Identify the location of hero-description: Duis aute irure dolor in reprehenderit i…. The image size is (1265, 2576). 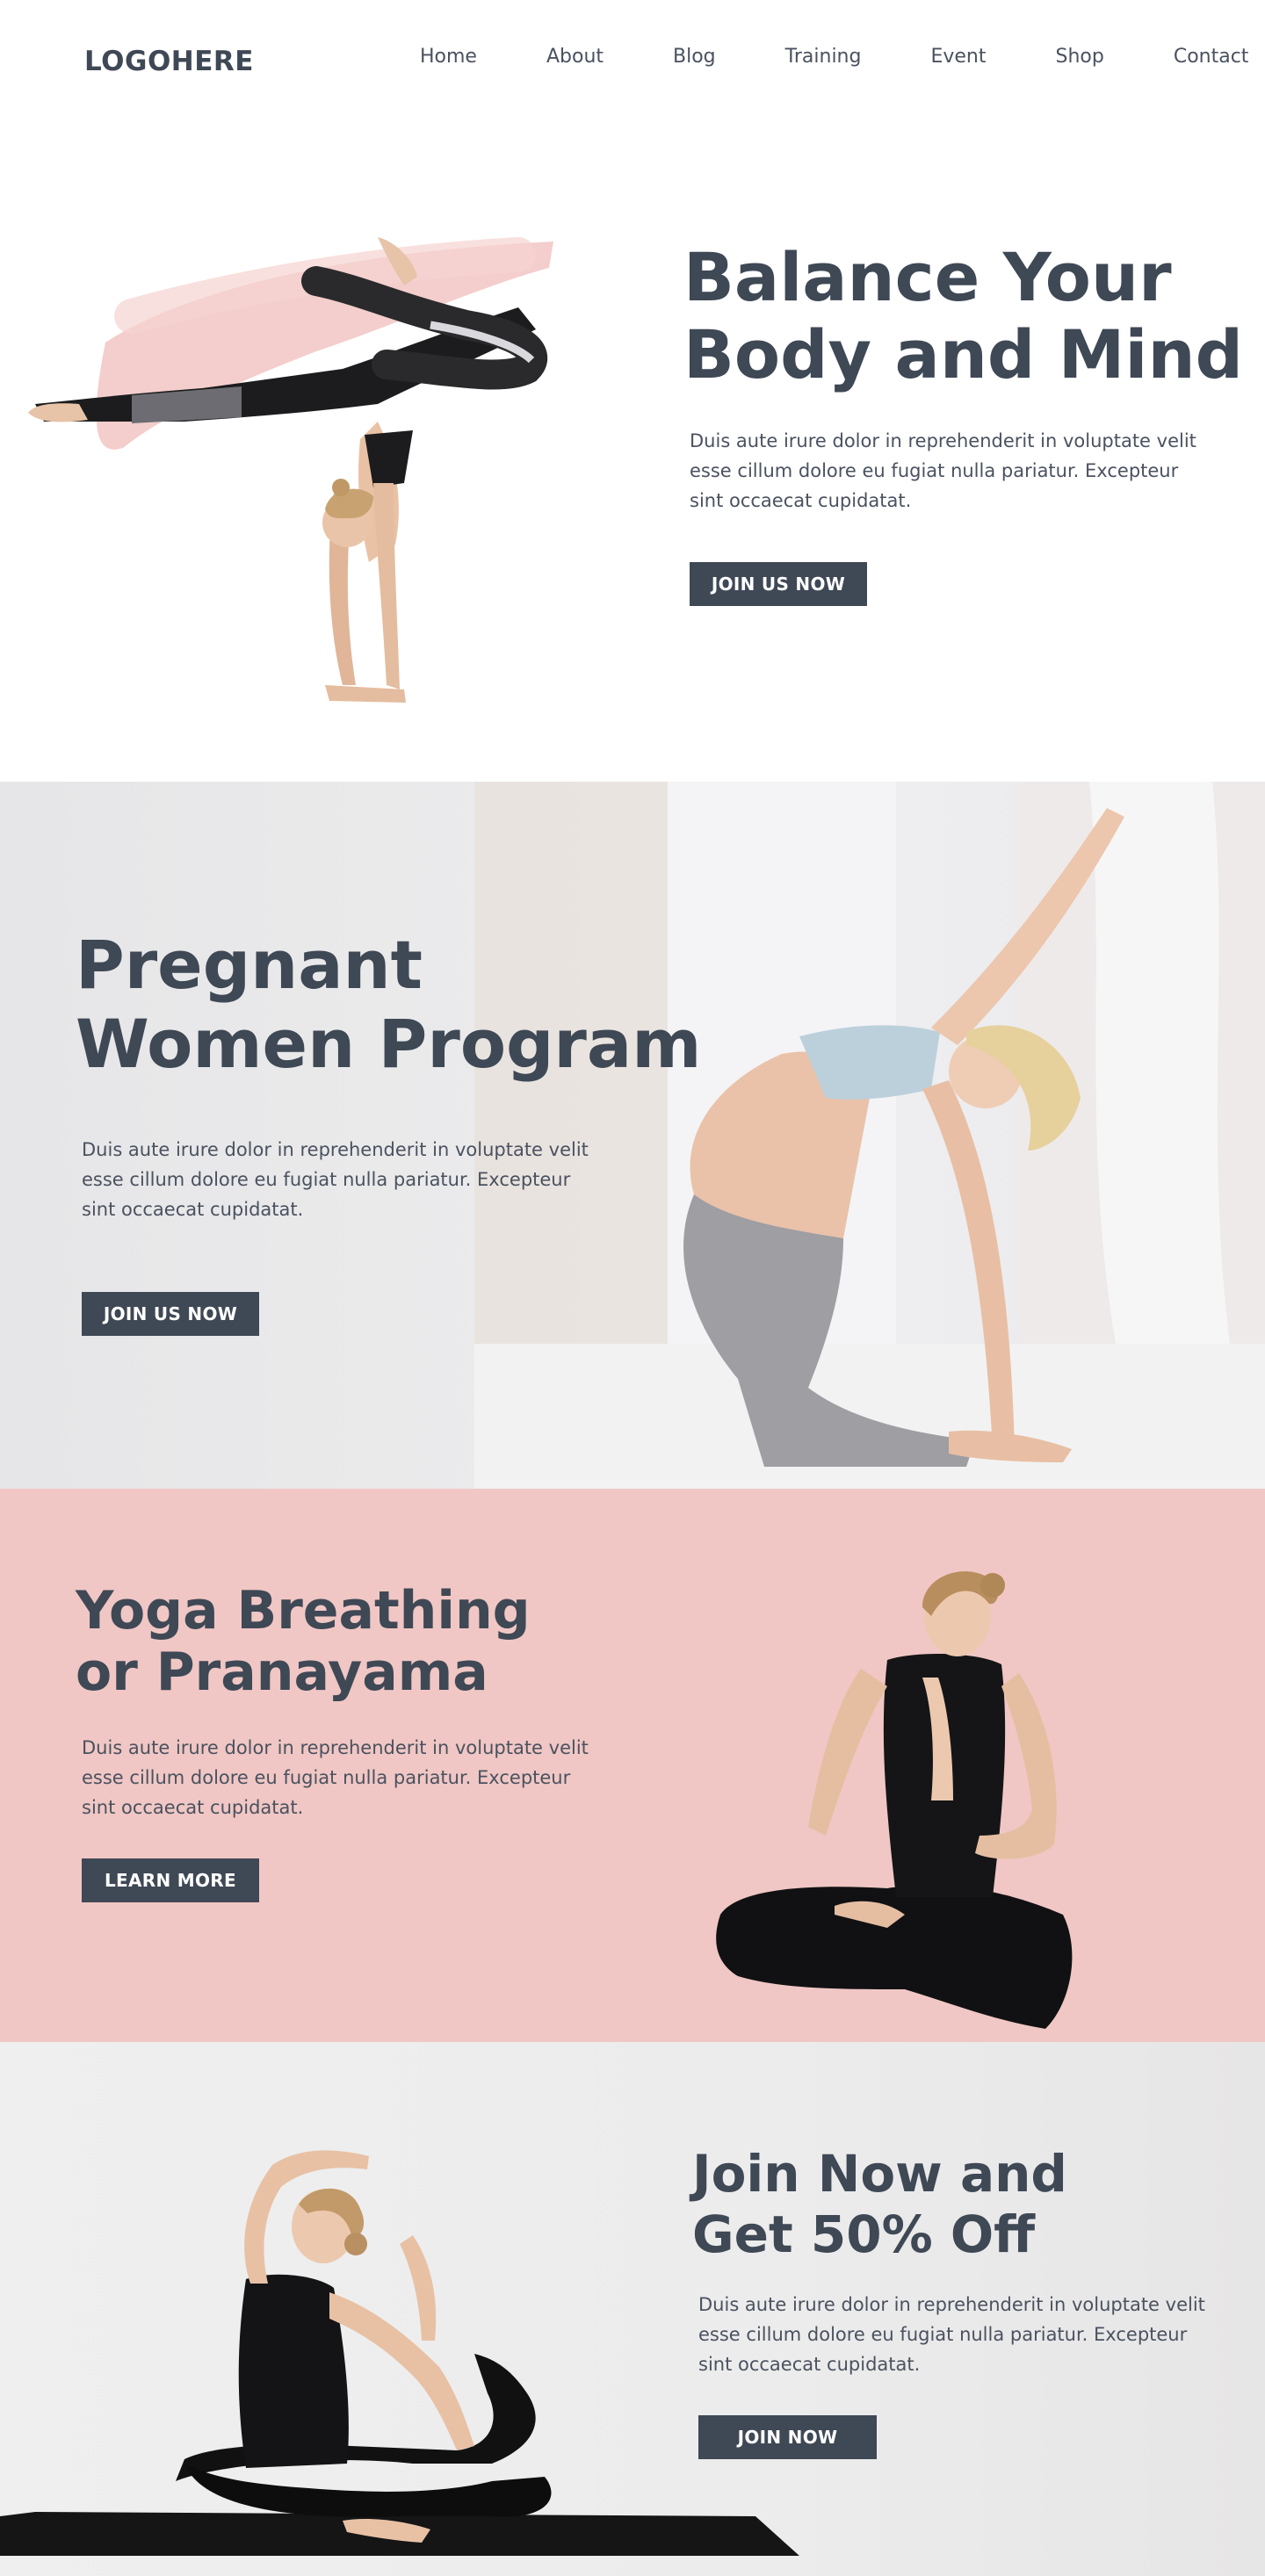
(943, 470).